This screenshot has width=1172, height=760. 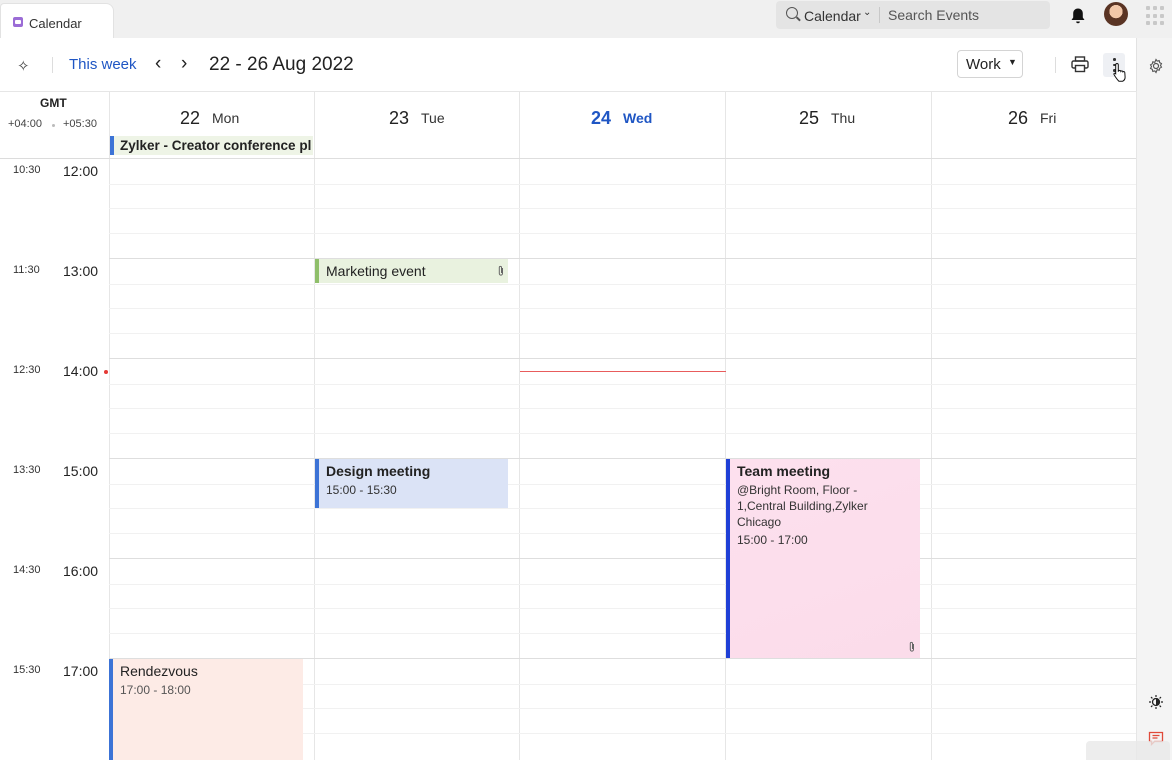 I want to click on event-title: Team meeting, so click(x=784, y=471).